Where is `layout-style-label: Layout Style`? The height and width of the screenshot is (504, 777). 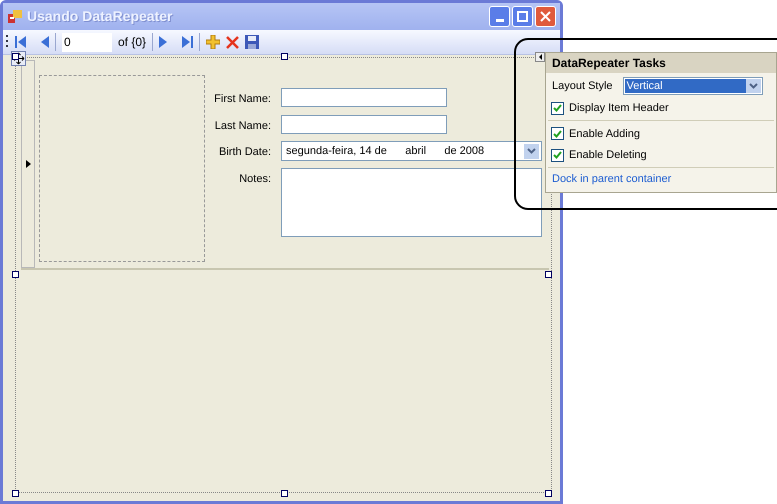 layout-style-label: Layout Style is located at coordinates (582, 86).